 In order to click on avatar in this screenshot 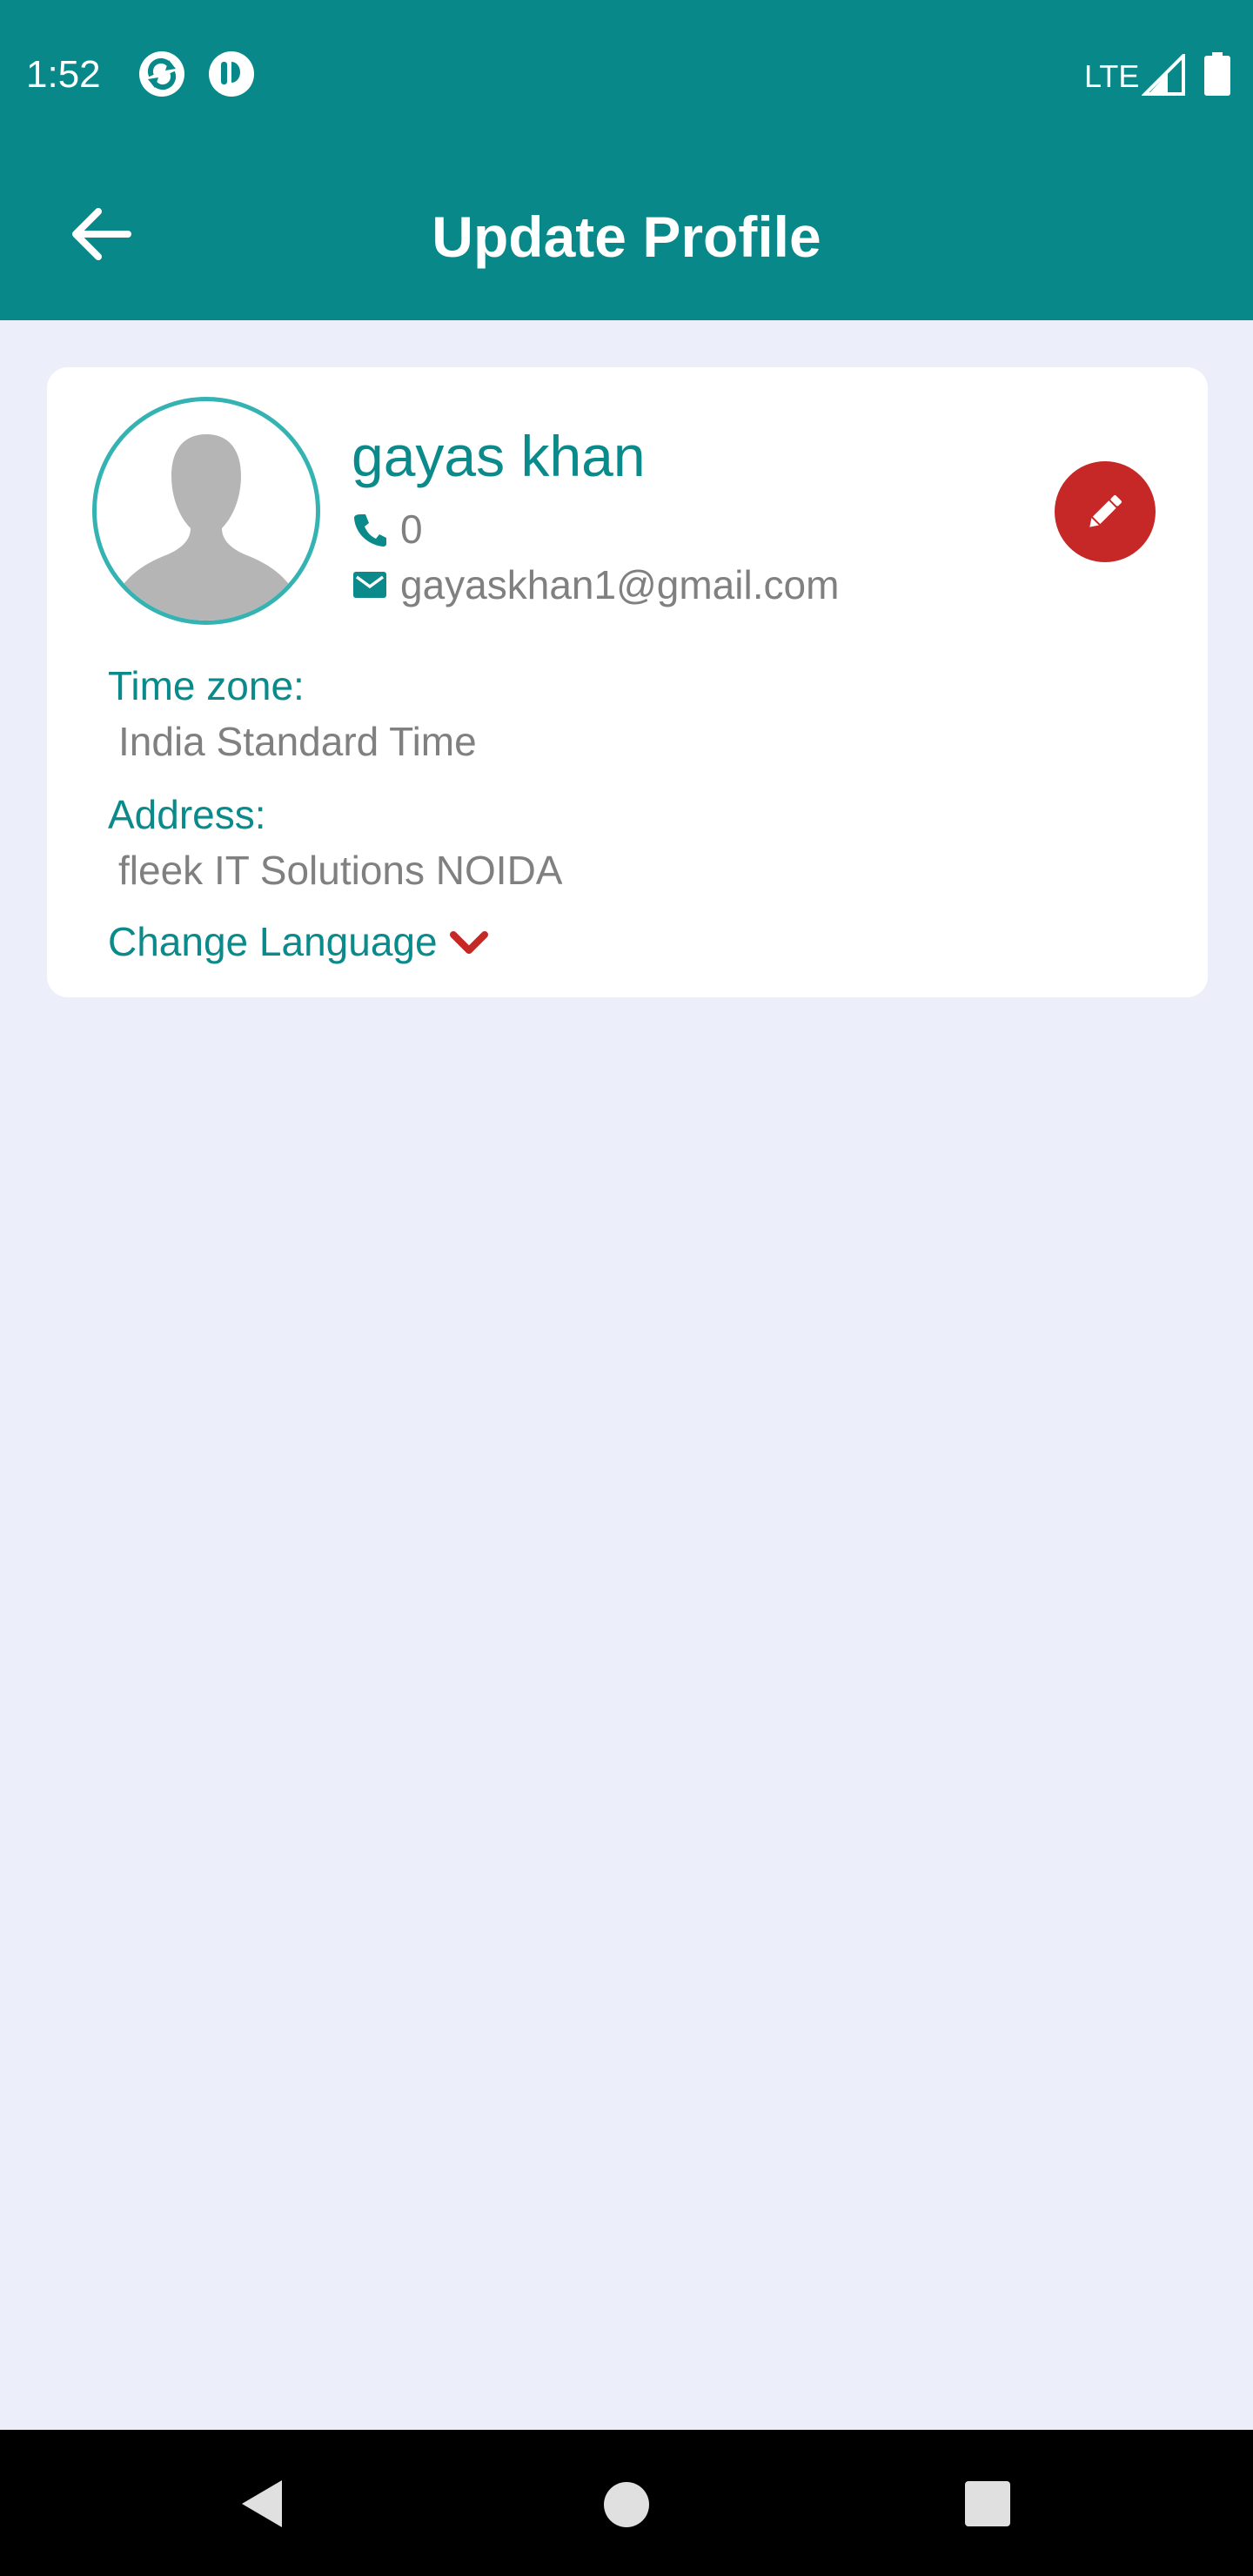, I will do `click(206, 511)`.